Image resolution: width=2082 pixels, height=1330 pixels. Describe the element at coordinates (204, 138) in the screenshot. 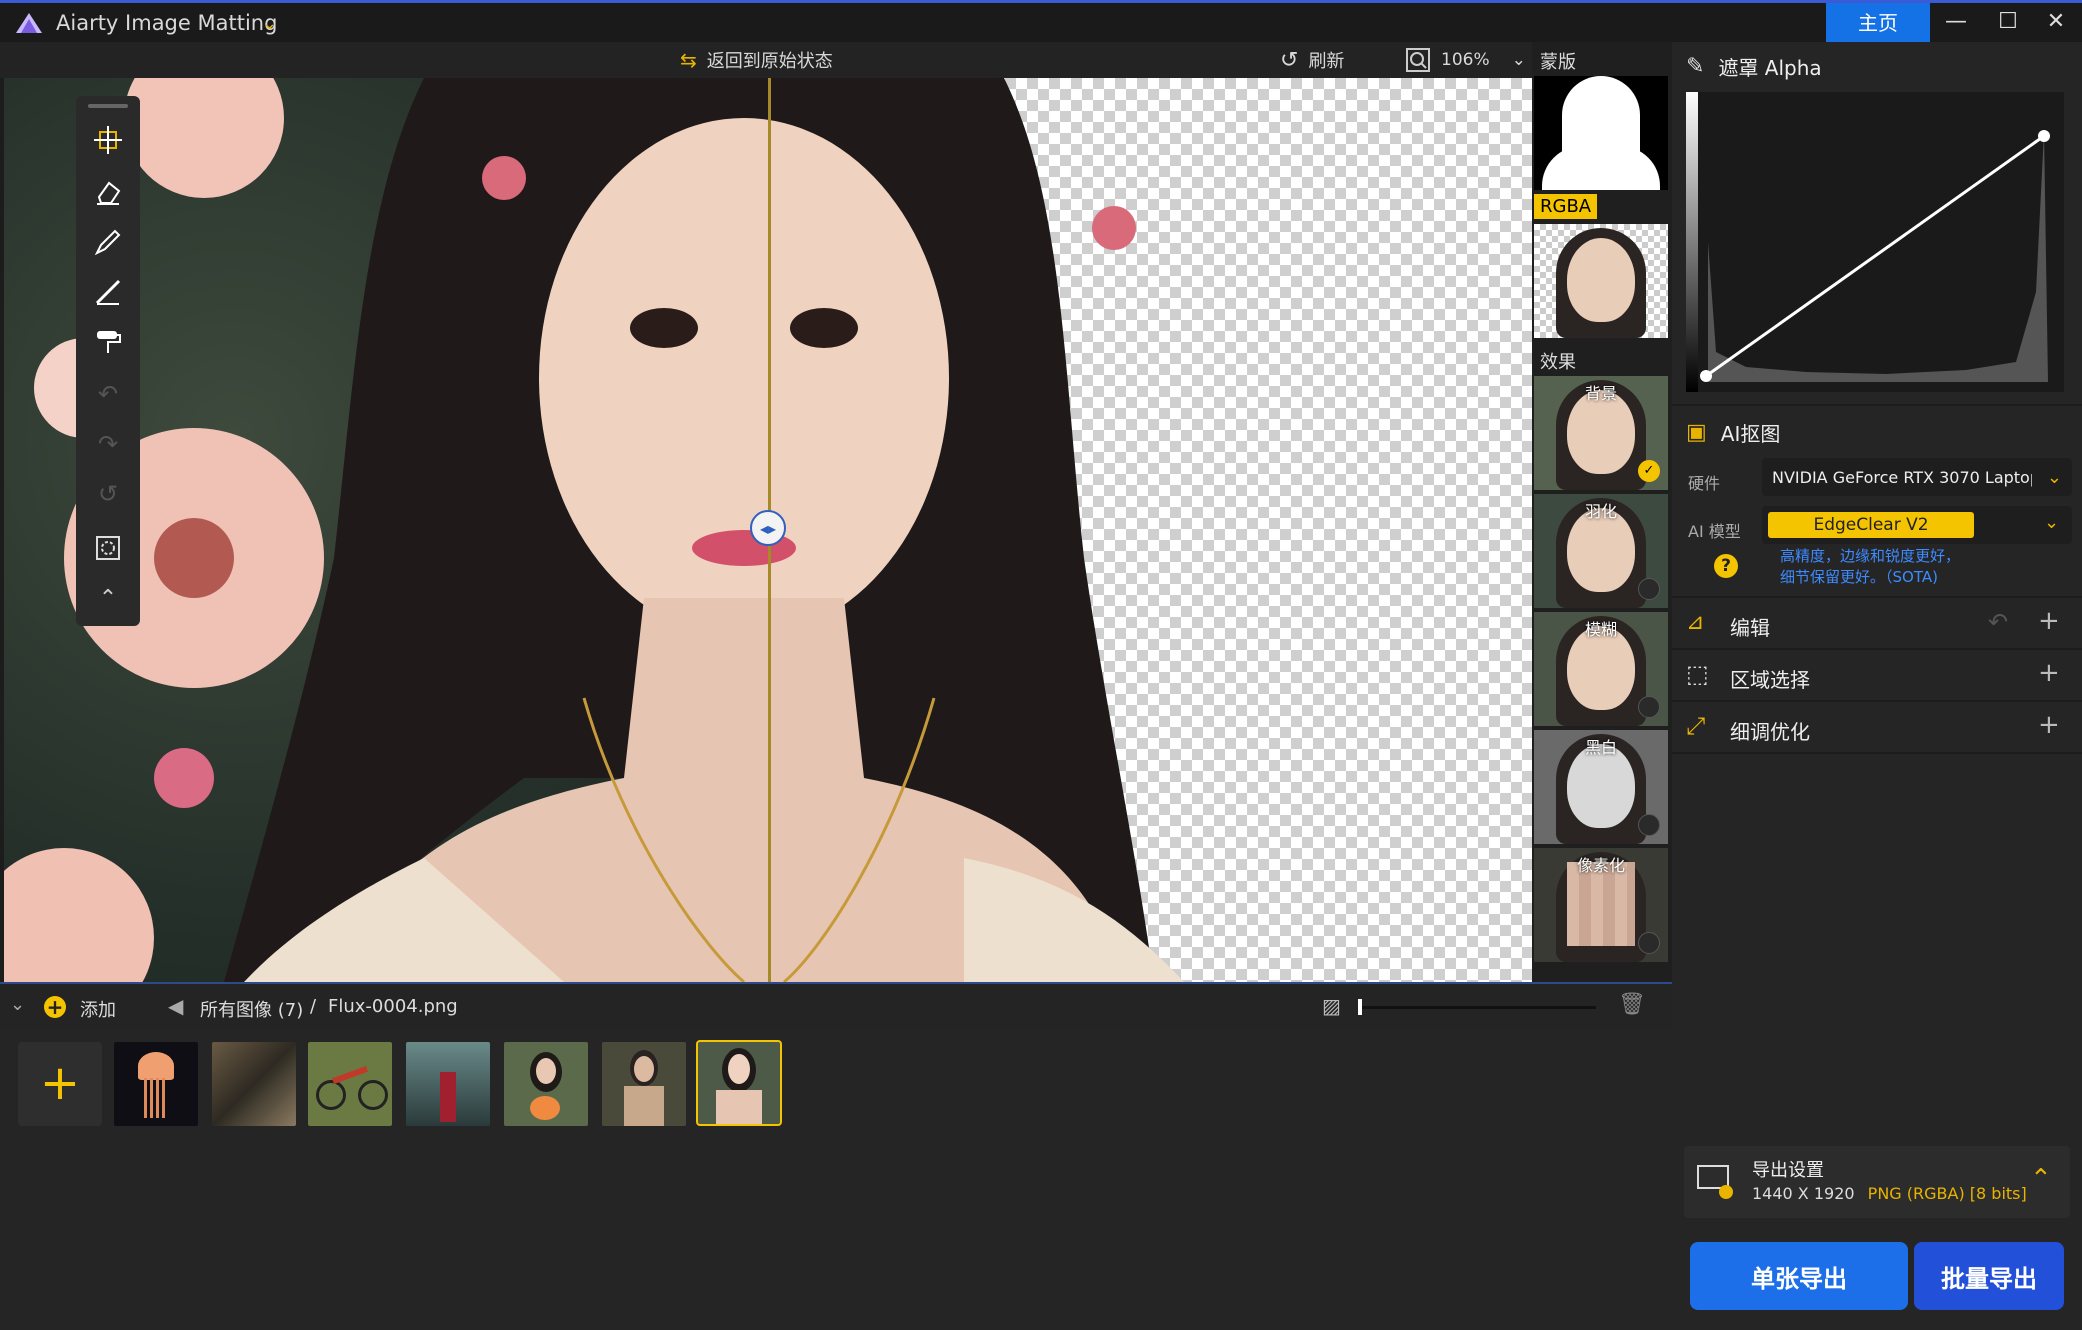

I see `flower-shape` at that location.